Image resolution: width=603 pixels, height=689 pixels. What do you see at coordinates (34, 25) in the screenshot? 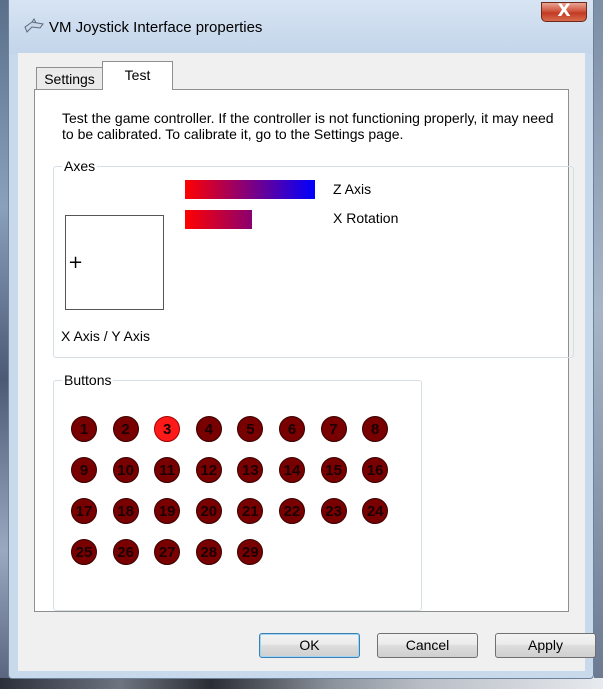
I see `joystick-icon` at bounding box center [34, 25].